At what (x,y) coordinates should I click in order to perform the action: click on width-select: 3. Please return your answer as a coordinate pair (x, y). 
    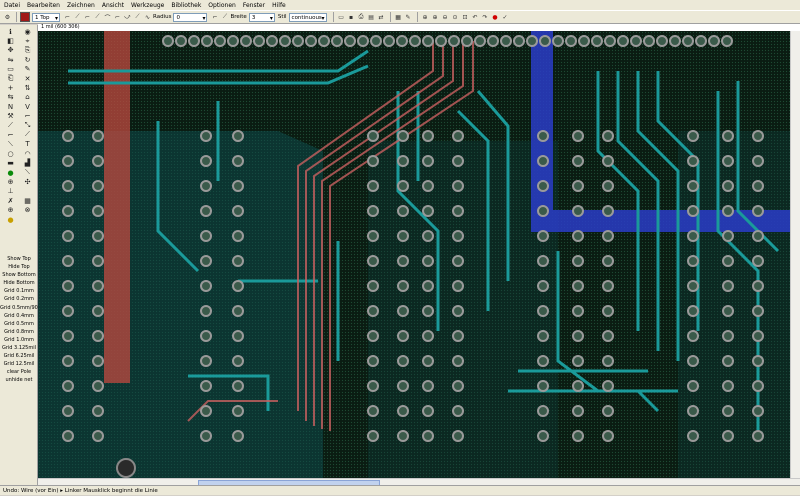
    Looking at the image, I should click on (261, 17).